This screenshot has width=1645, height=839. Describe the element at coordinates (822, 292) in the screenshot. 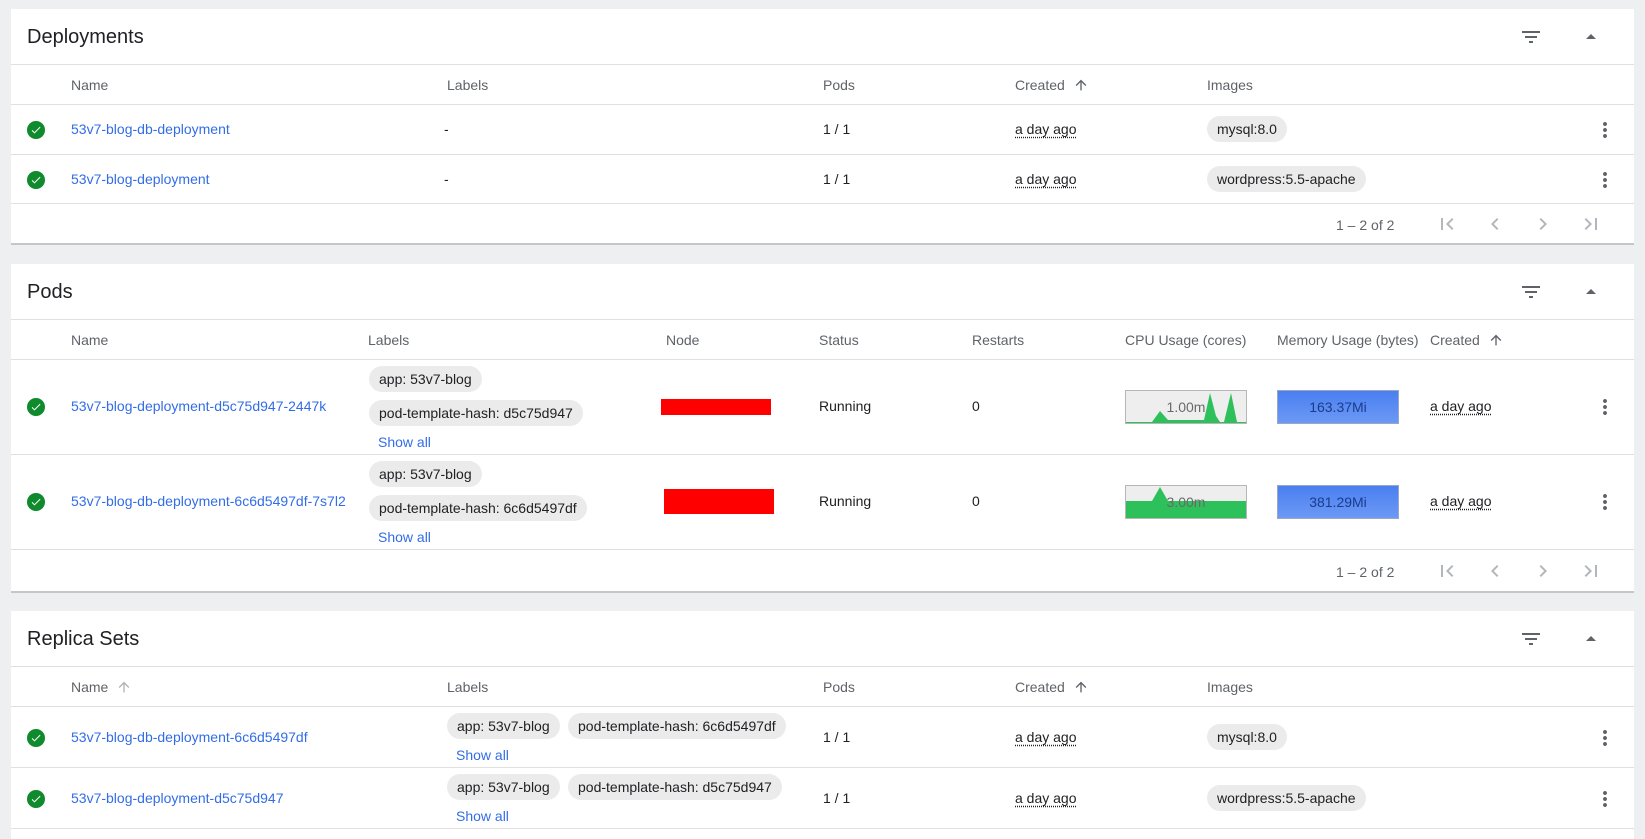

I see `pods-header: Pods` at that location.